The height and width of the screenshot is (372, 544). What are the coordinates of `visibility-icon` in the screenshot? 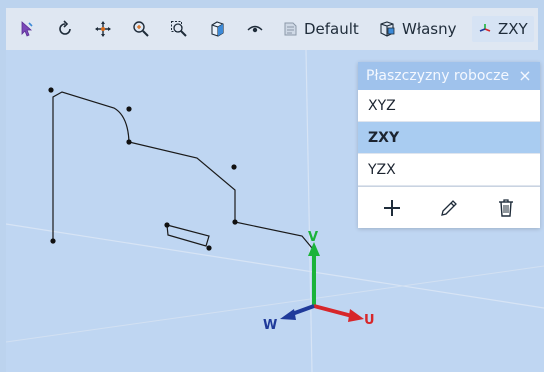 It's located at (255, 29).